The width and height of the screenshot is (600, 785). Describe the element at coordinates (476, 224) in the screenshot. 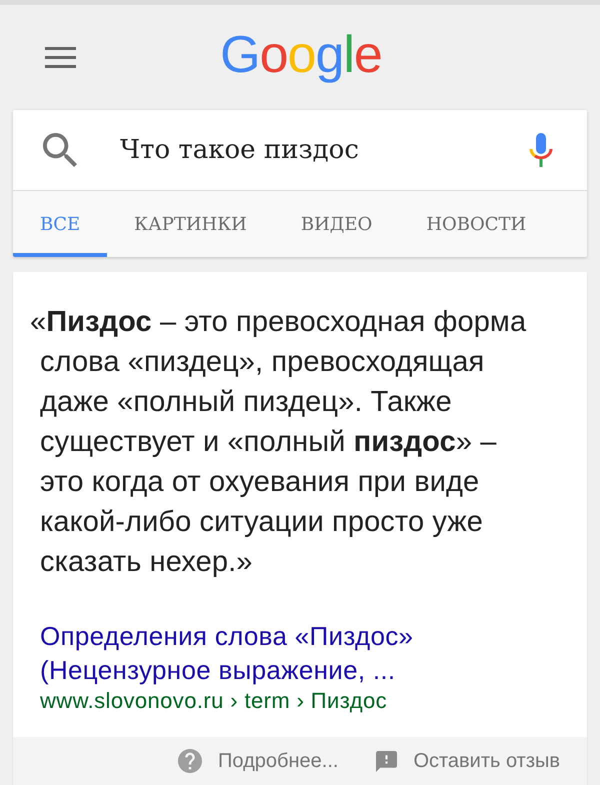

I see `search-tab: НОВОСТИ` at that location.